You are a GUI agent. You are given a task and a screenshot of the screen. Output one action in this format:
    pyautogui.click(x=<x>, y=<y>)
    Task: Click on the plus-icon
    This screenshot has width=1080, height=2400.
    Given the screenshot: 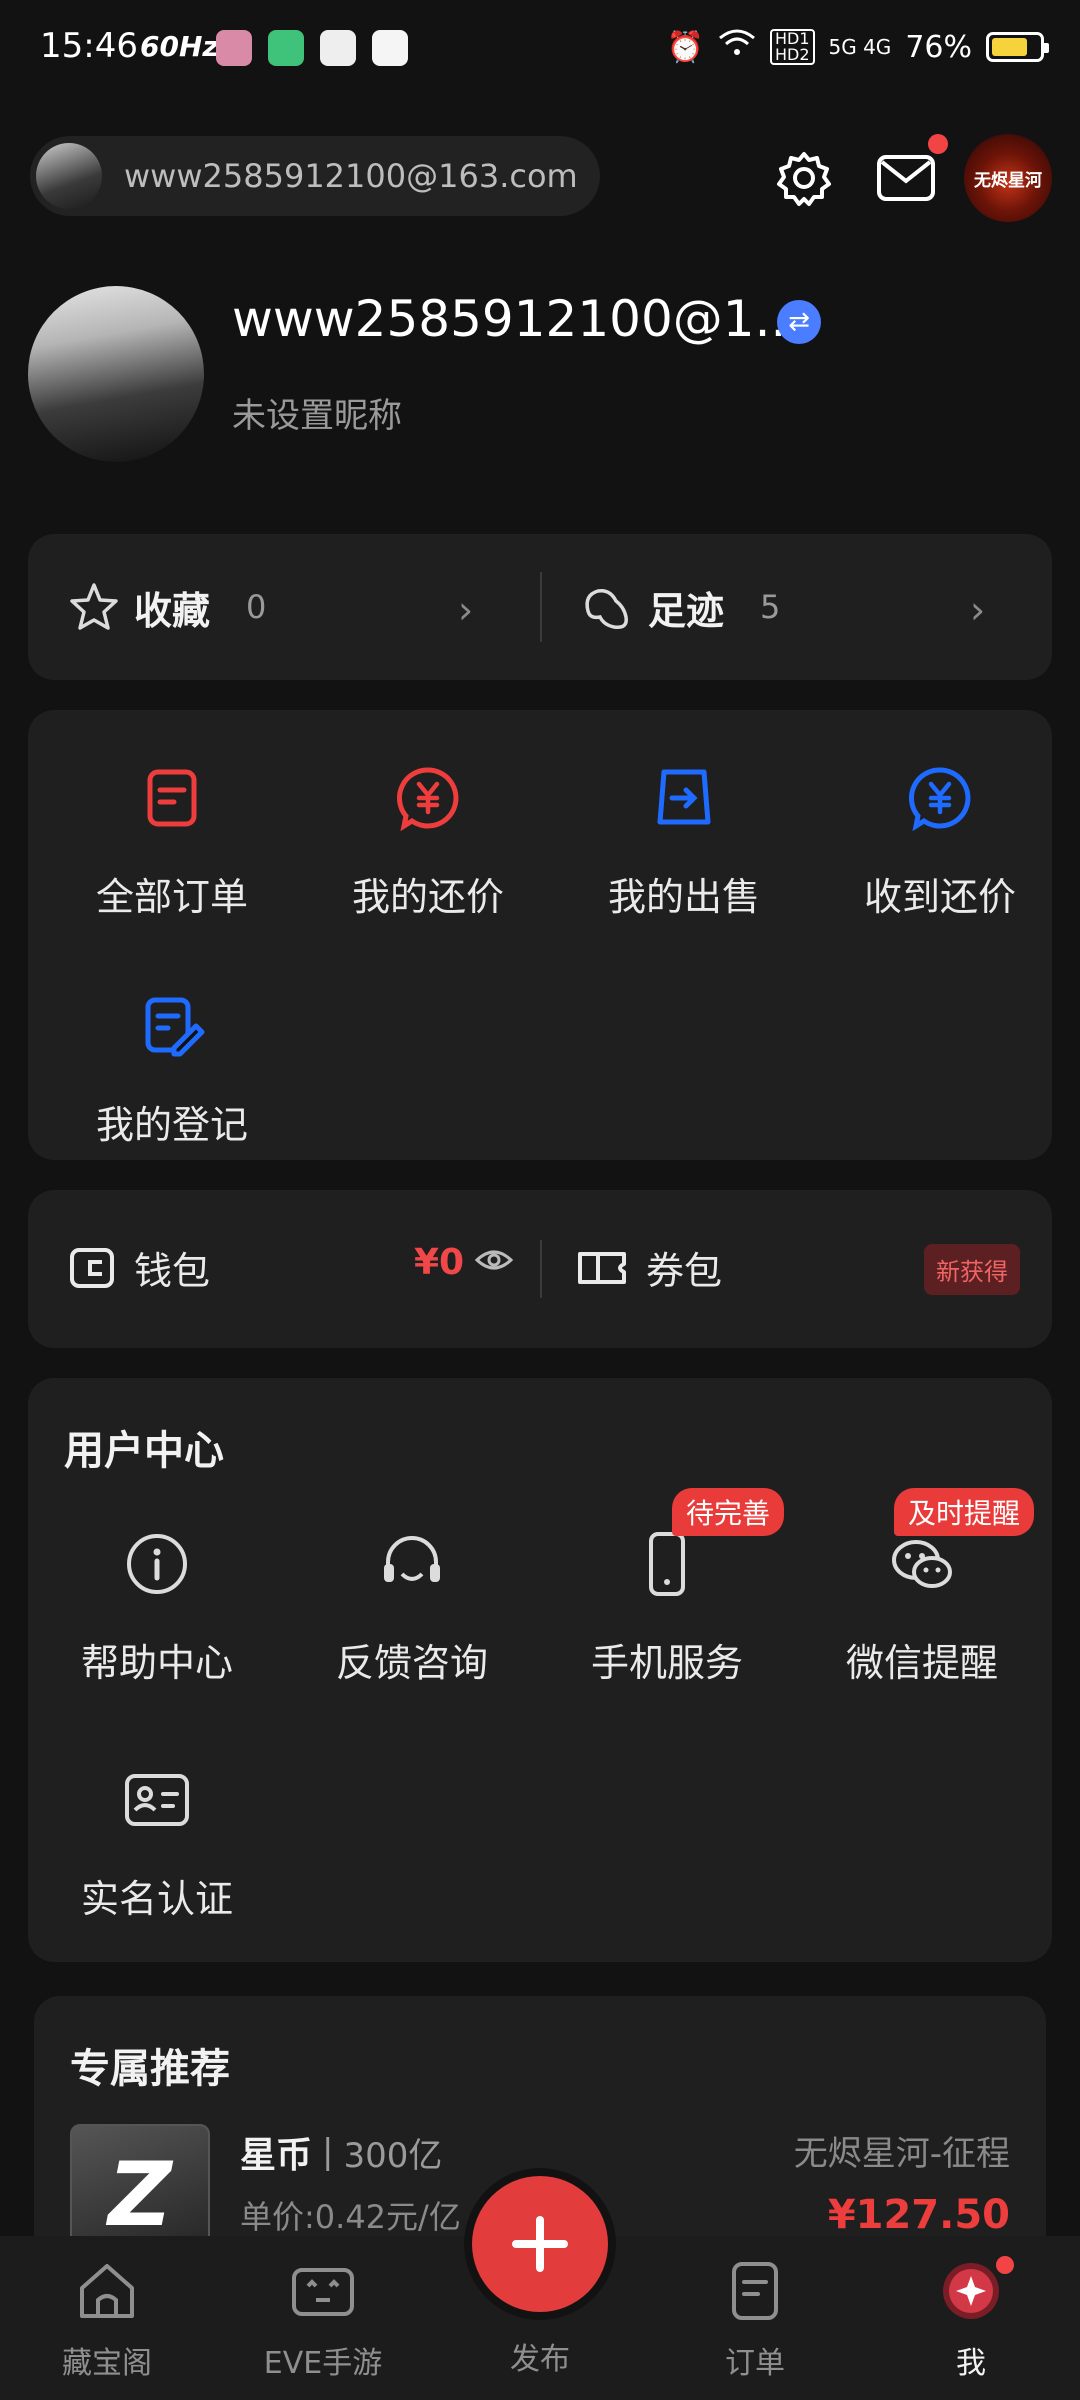 What is the action you would take?
    pyautogui.click(x=540, y=2244)
    